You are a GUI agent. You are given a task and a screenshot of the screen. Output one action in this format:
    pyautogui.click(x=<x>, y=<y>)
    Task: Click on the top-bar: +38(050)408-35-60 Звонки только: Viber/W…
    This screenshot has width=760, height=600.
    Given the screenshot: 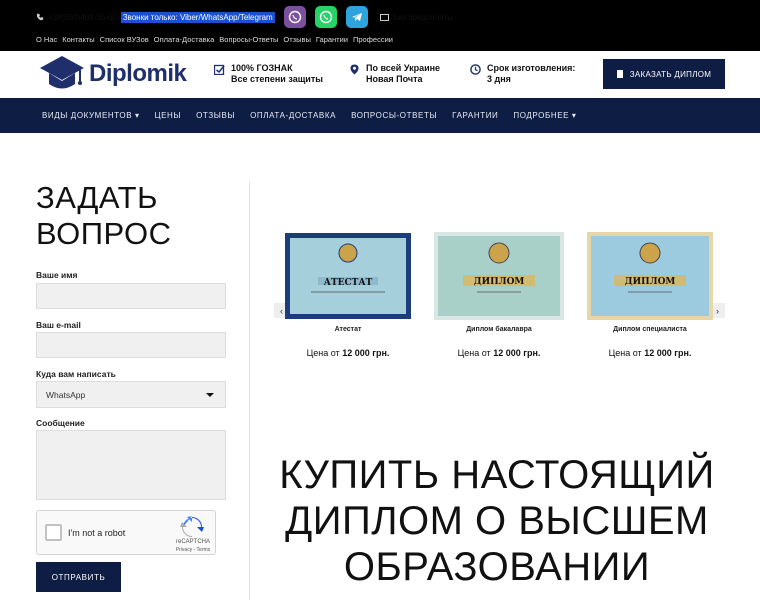 What is the action you would take?
    pyautogui.click(x=380, y=25)
    